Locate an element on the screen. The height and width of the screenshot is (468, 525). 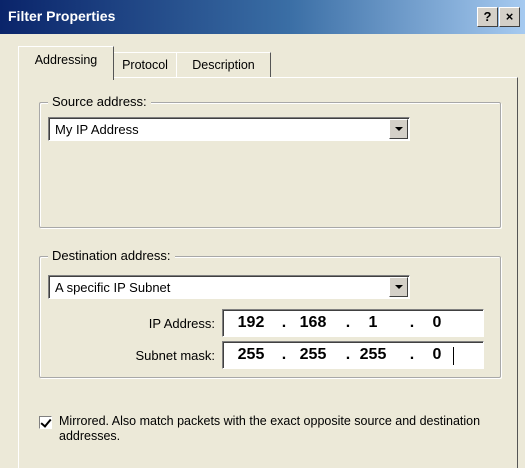
tab-protocol: Protocol is located at coordinates (145, 65).